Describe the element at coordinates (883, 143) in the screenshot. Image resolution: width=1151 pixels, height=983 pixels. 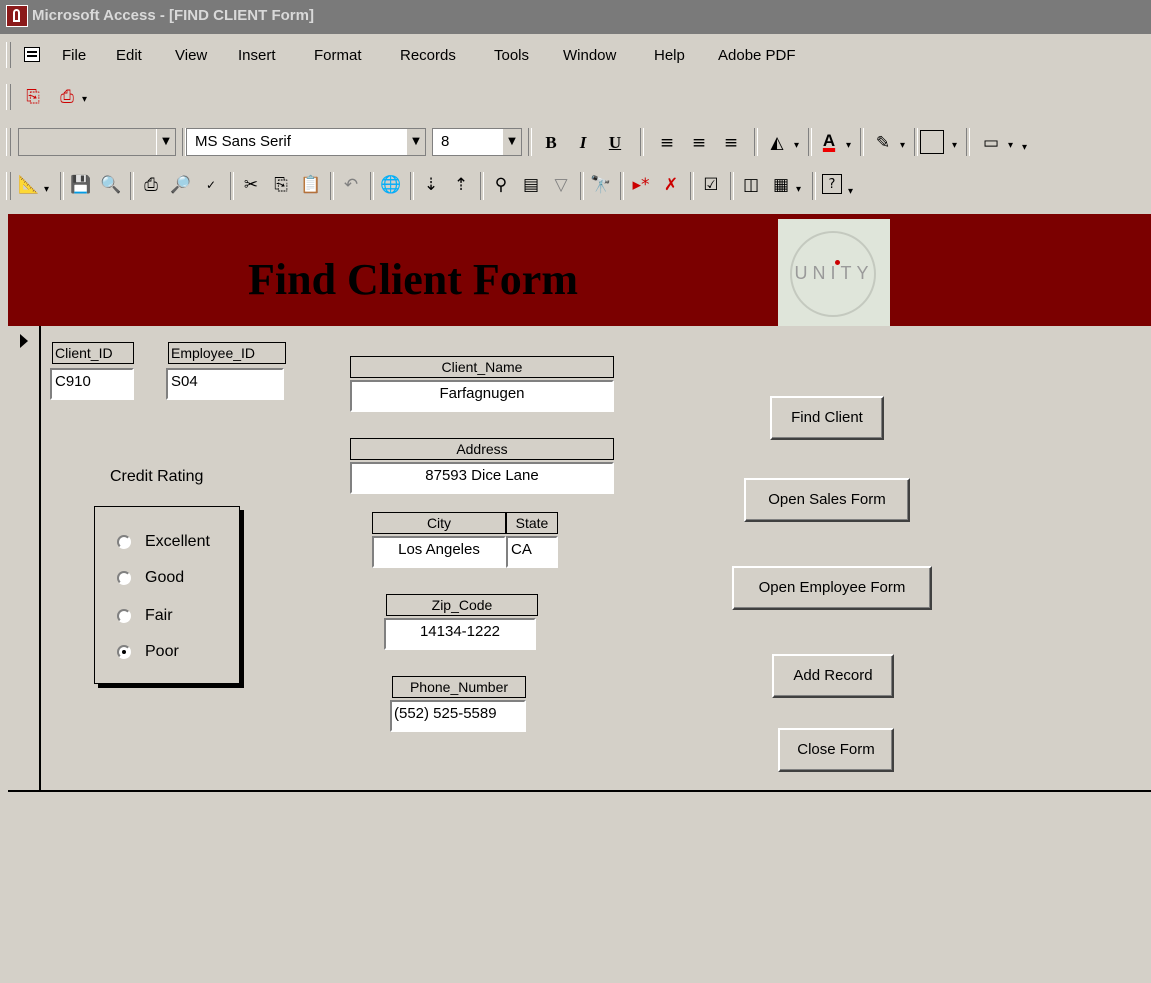
I see `line-color-icon: ✎` at that location.